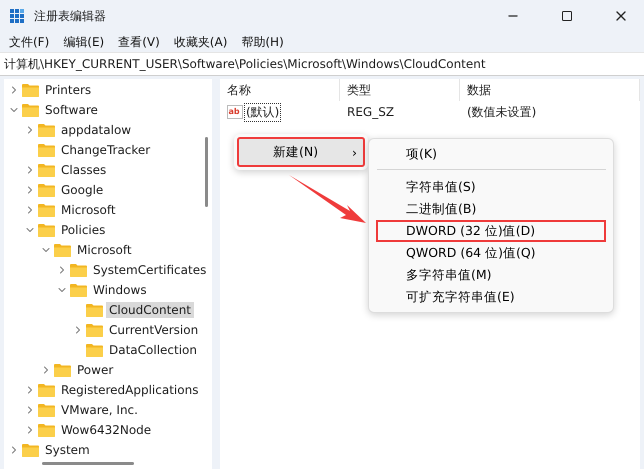 This screenshot has height=469, width=644. I want to click on menu-item: QWORD (64 位)值(Q), so click(491, 253).